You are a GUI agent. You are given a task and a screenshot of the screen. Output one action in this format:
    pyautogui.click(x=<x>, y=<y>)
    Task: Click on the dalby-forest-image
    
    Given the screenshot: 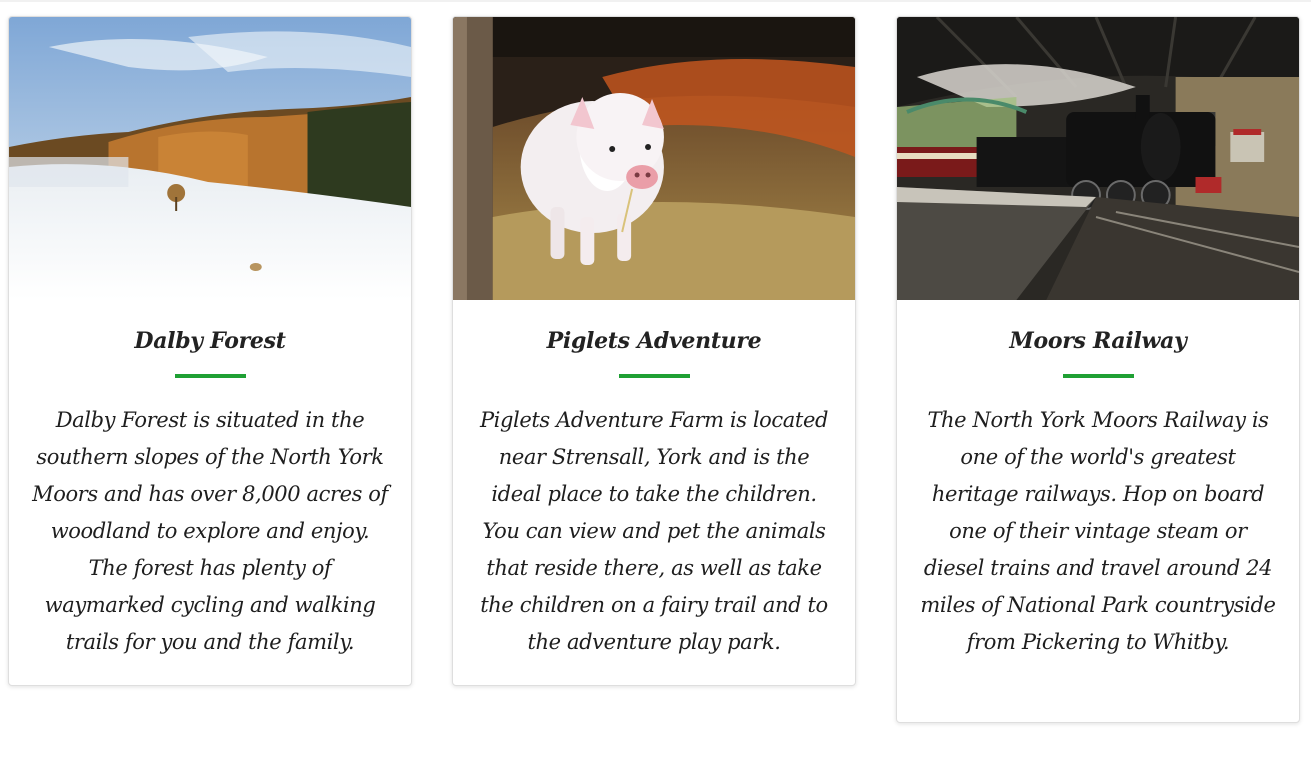 What is the action you would take?
    pyautogui.click(x=210, y=158)
    